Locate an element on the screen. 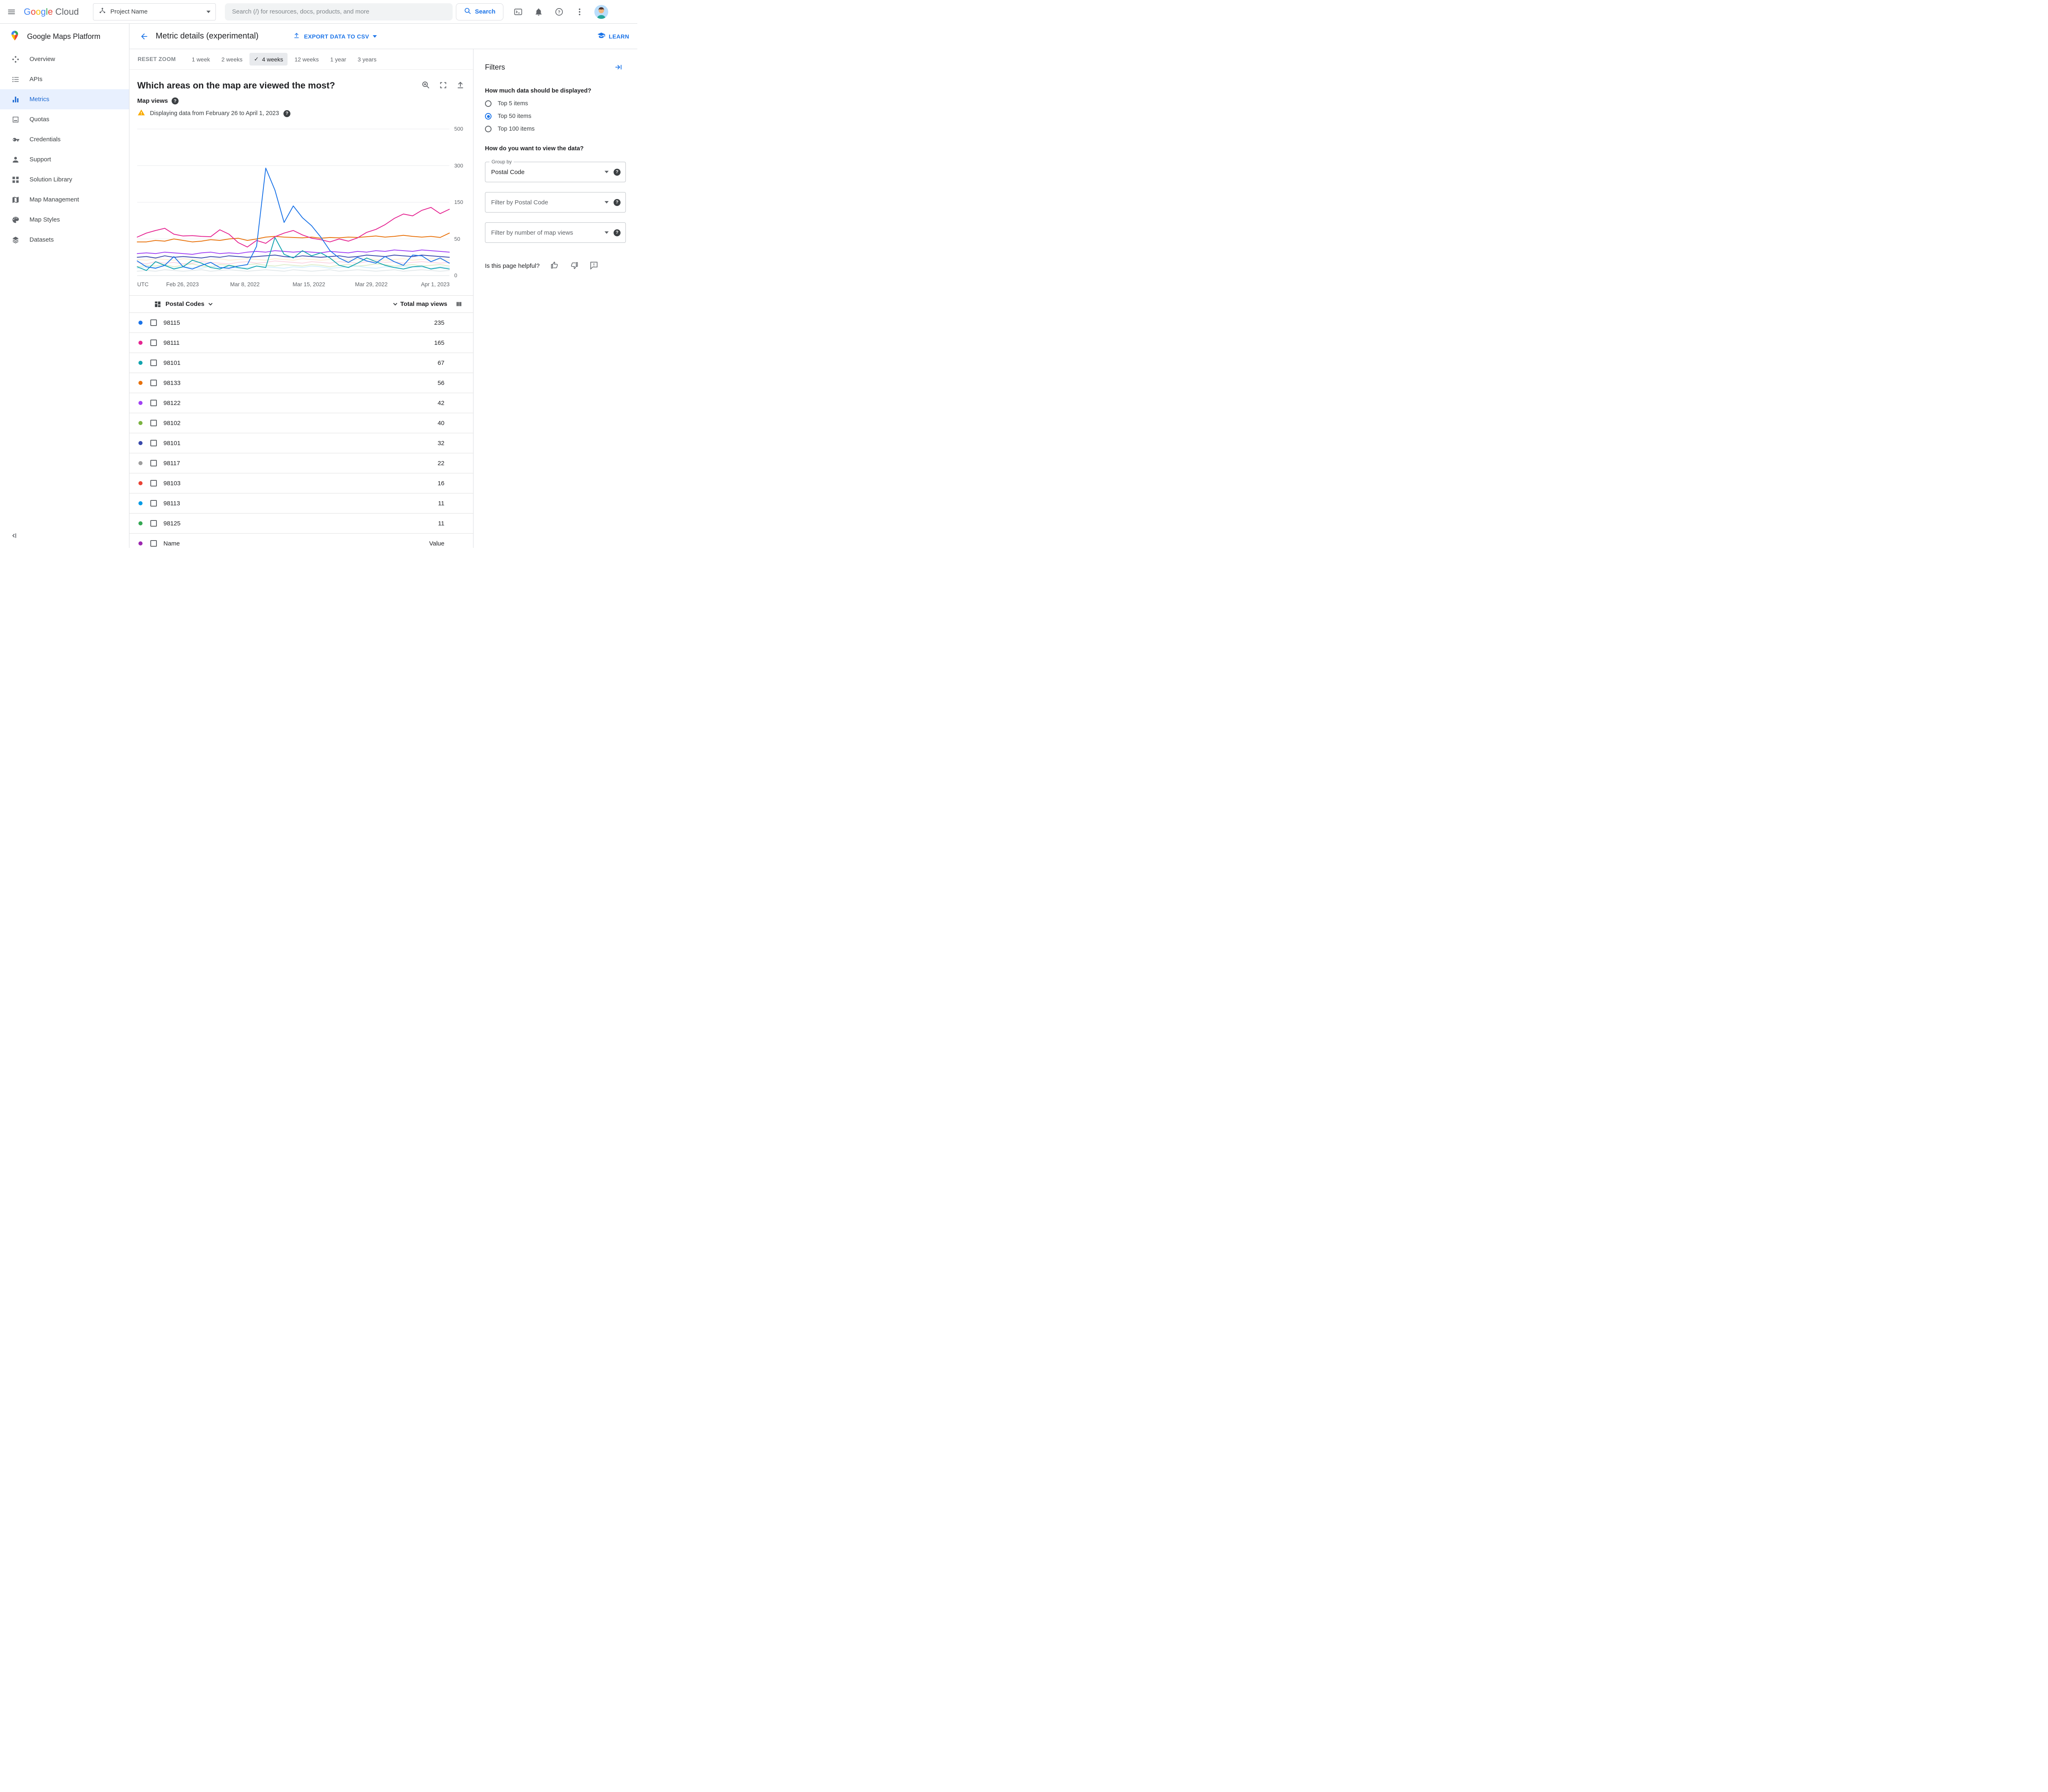  table-row: 98101 67 is located at coordinates (301, 363).